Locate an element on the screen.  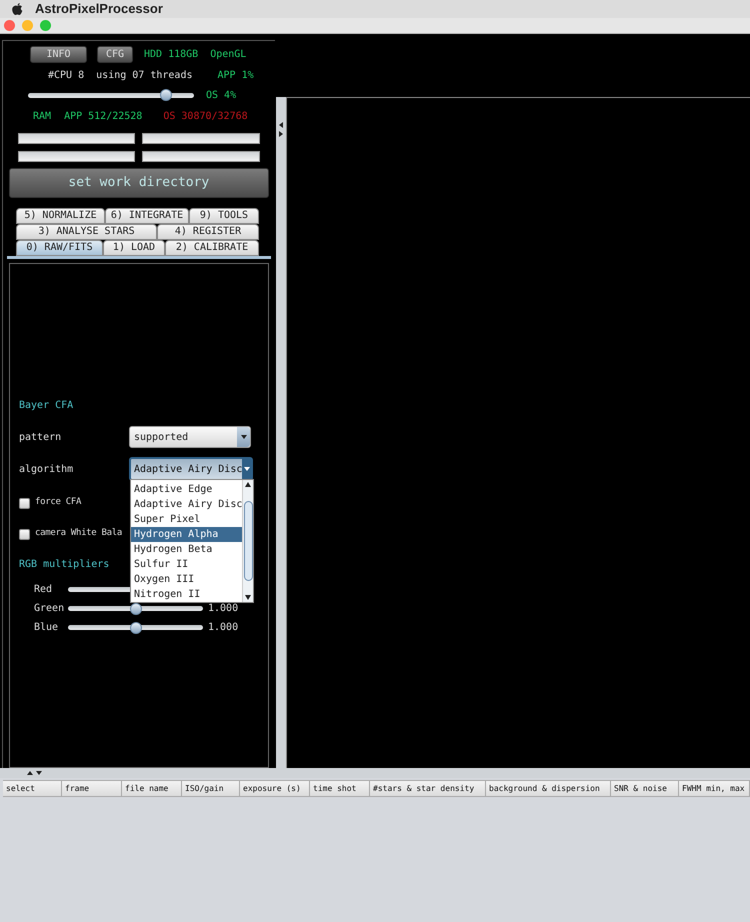
dropdown-option: Oxygen III is located at coordinates (186, 579).